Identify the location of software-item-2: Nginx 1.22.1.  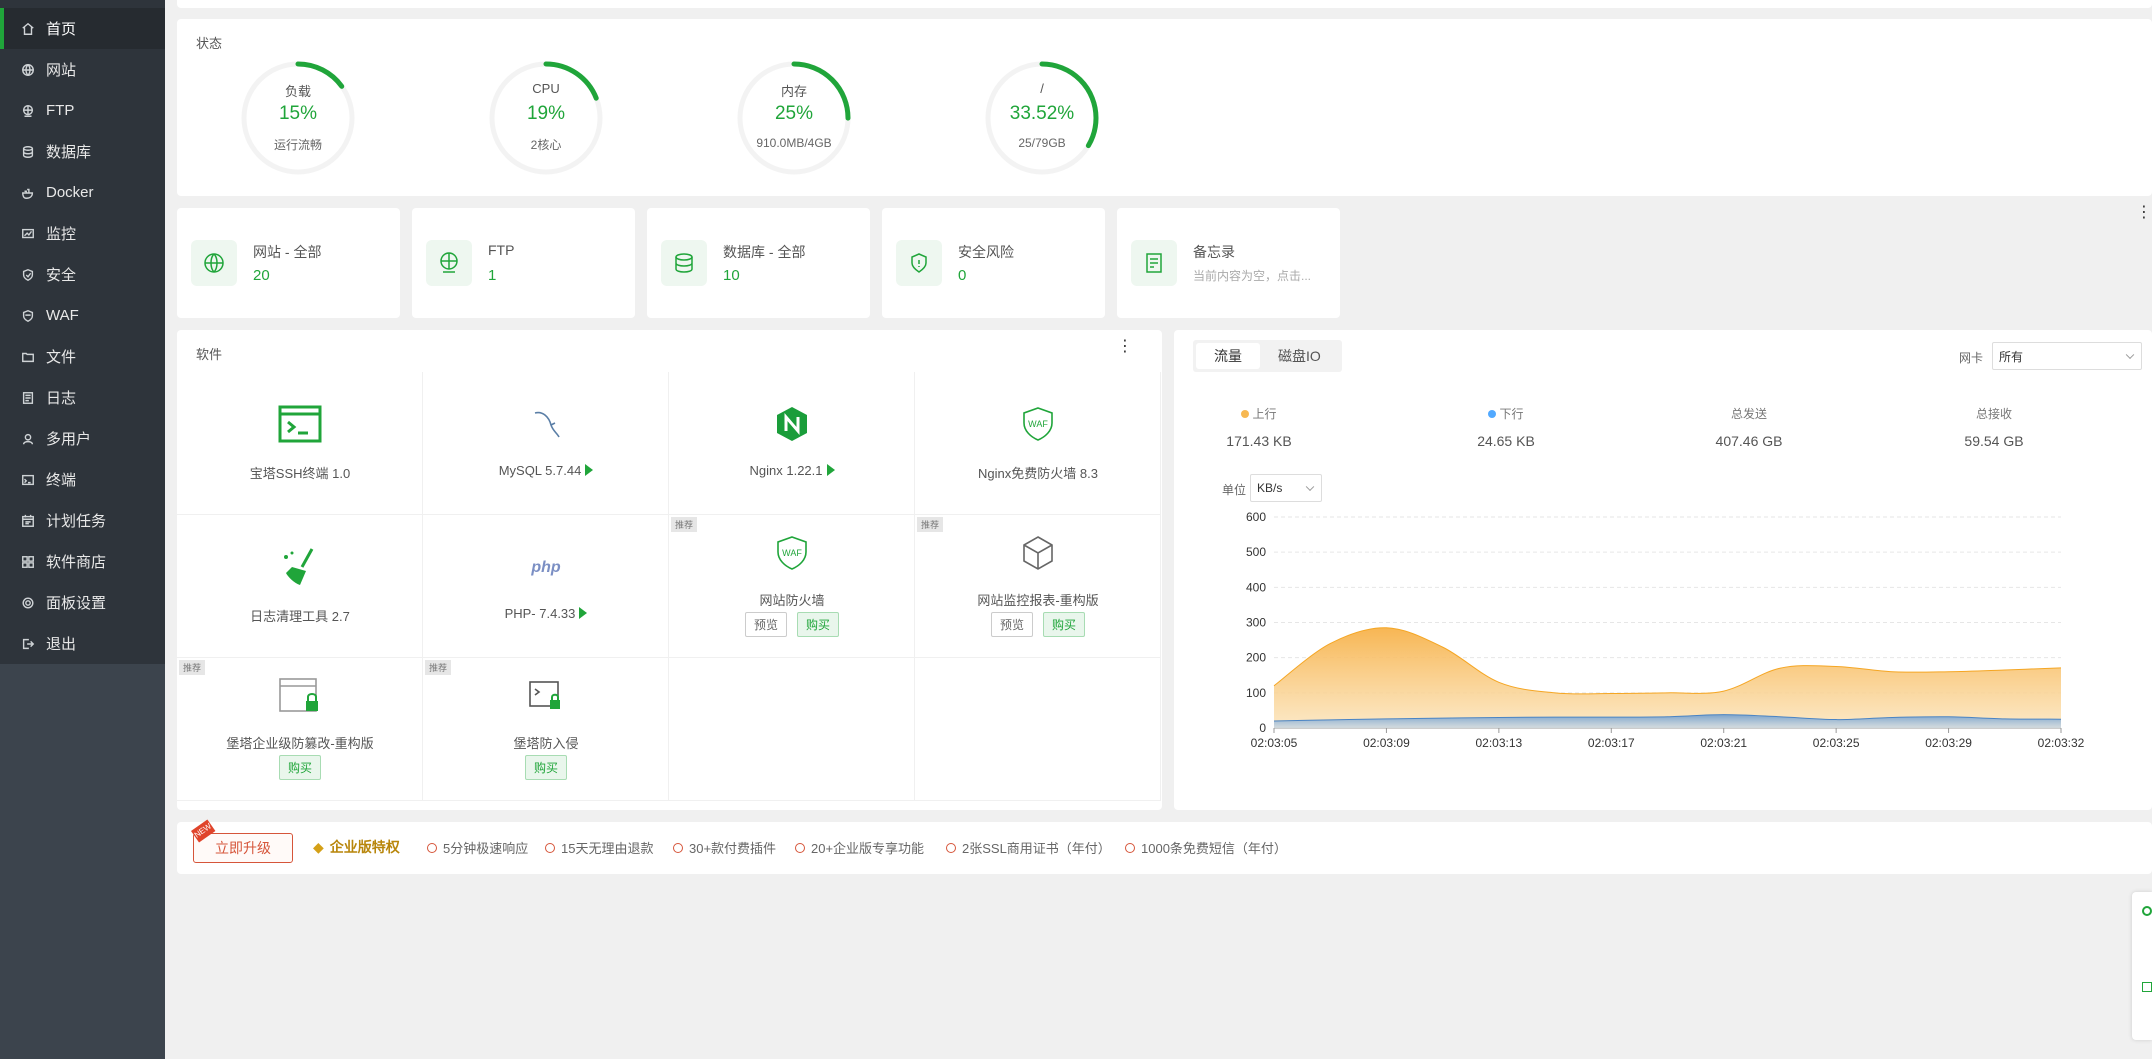
(792, 443).